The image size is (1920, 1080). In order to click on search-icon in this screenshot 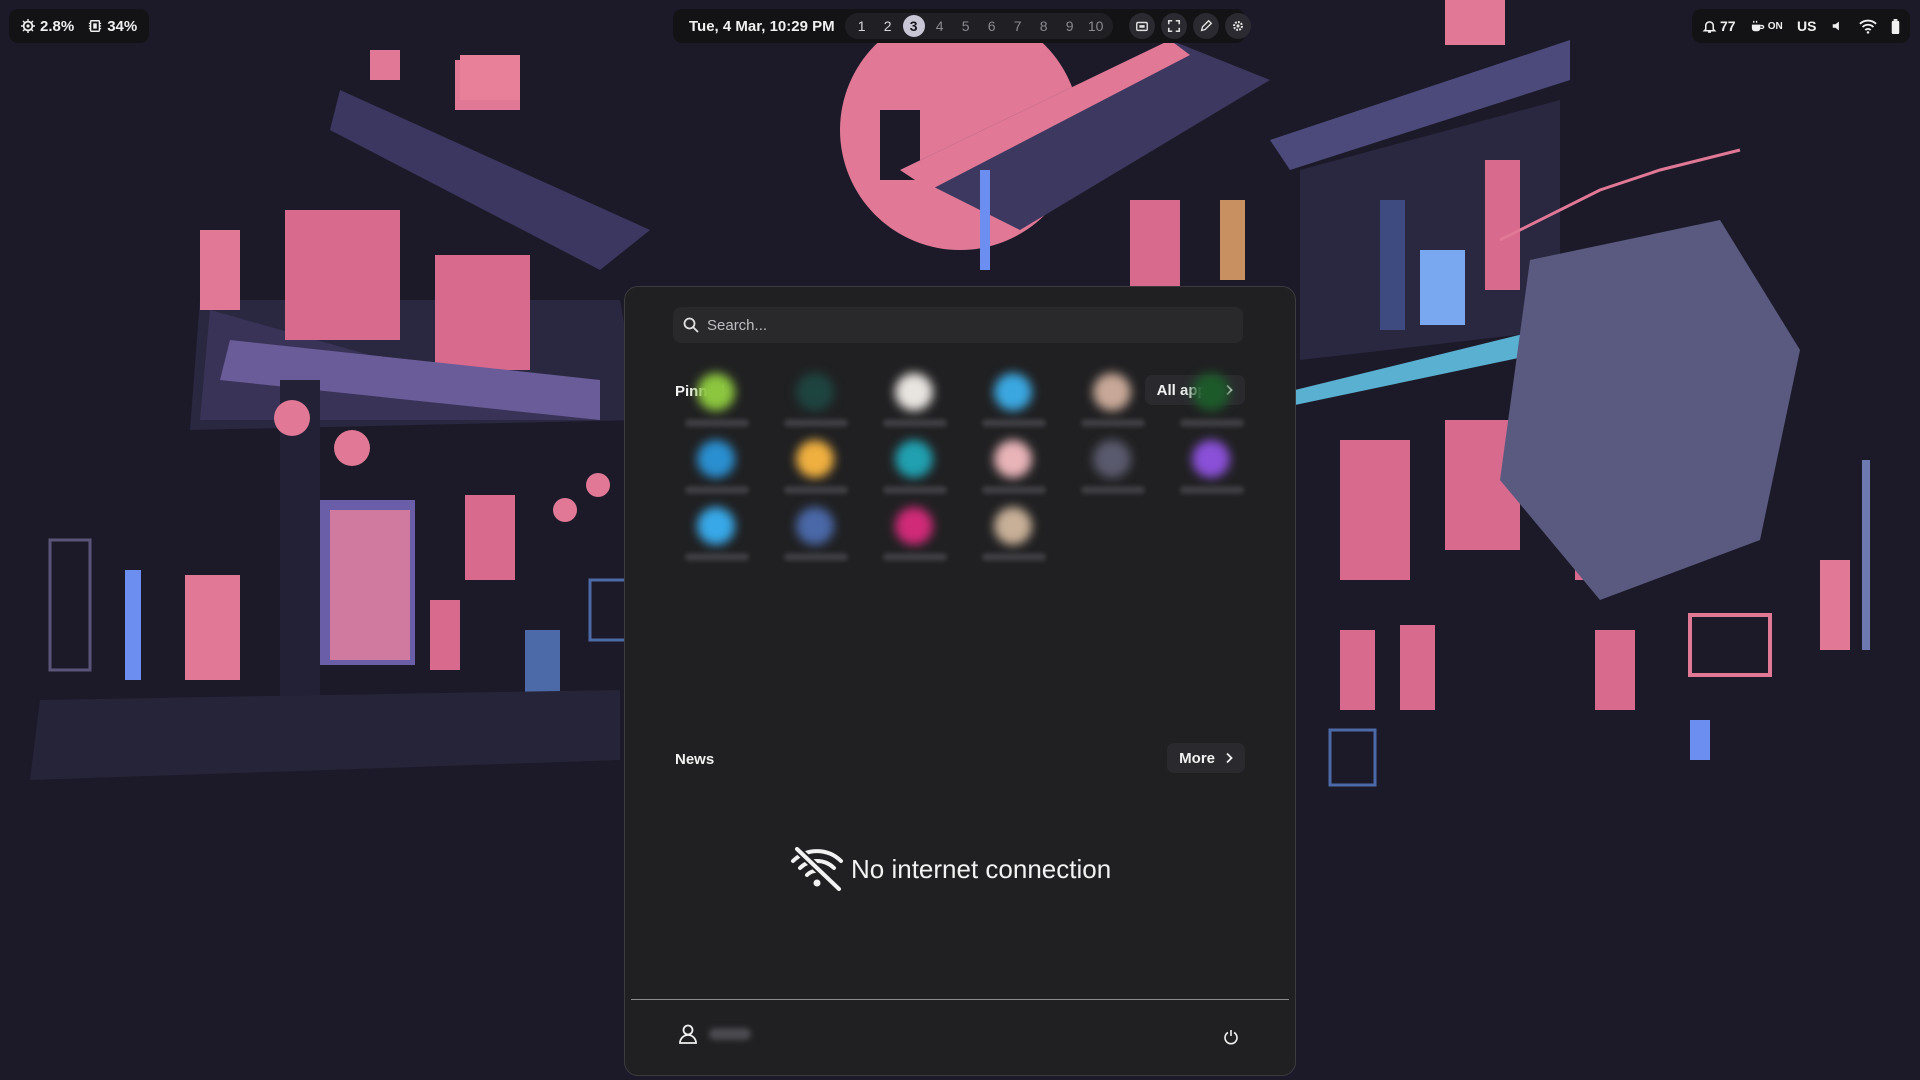, I will do `click(691, 325)`.